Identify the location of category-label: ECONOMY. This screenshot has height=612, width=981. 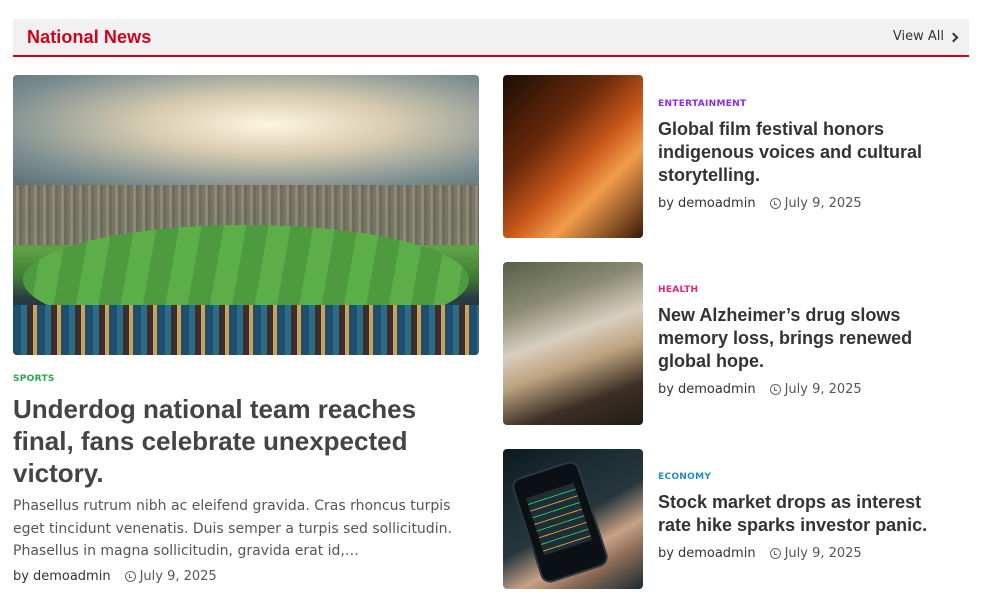
(808, 477).